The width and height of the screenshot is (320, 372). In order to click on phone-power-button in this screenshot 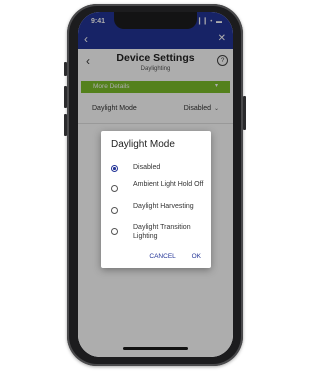, I will do `click(244, 113)`.